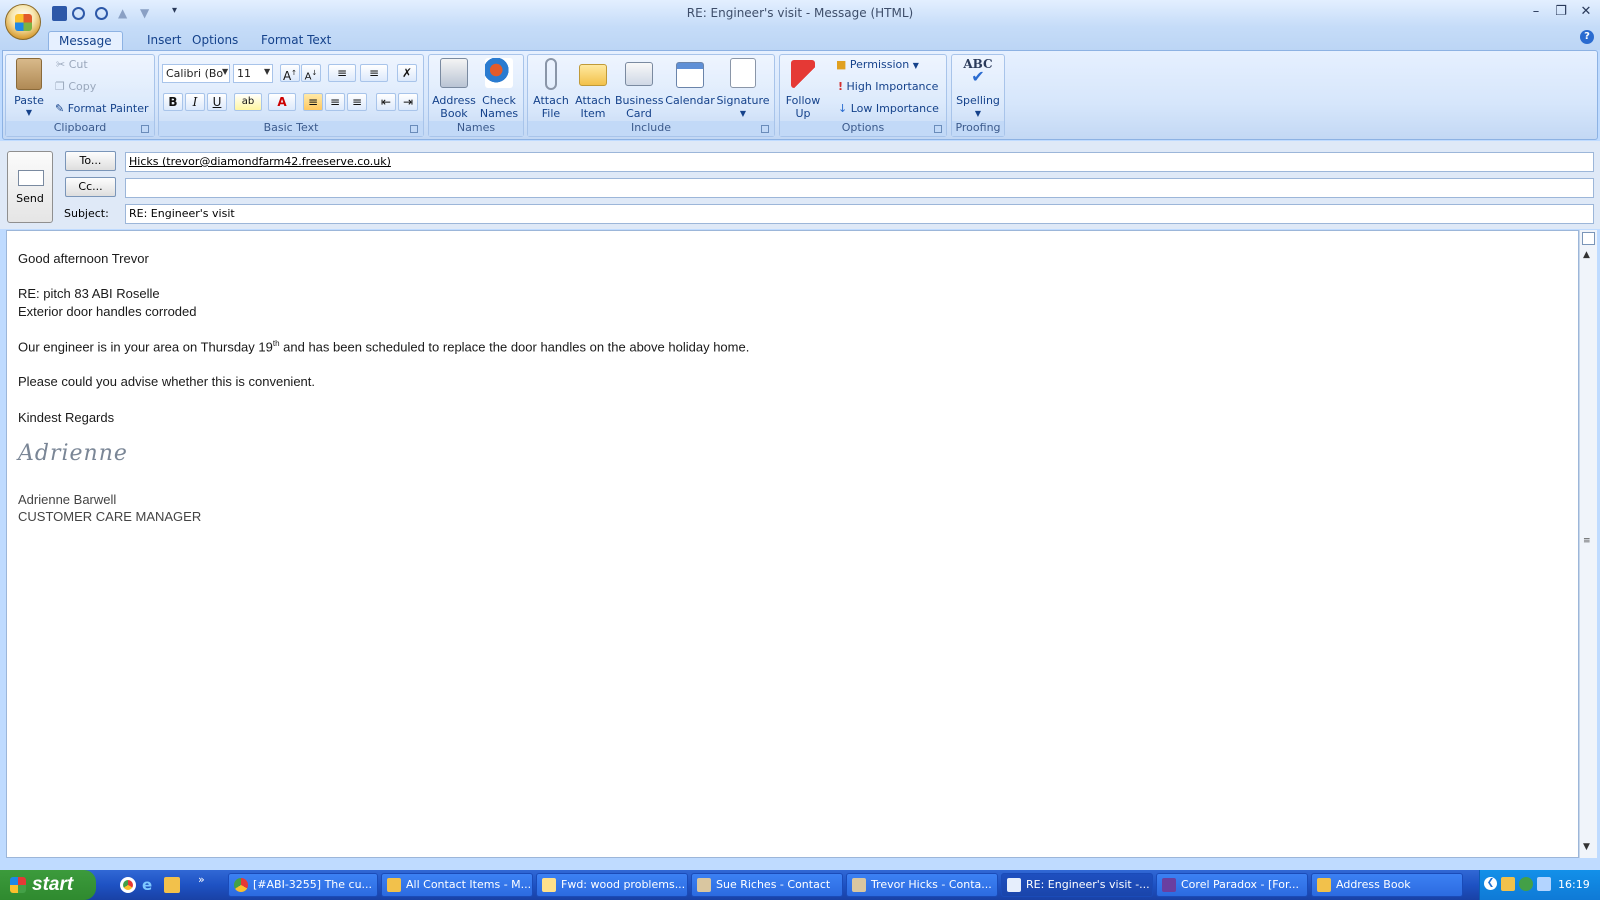  I want to click on signer-name: Adrienne Barwell, so click(67, 499).